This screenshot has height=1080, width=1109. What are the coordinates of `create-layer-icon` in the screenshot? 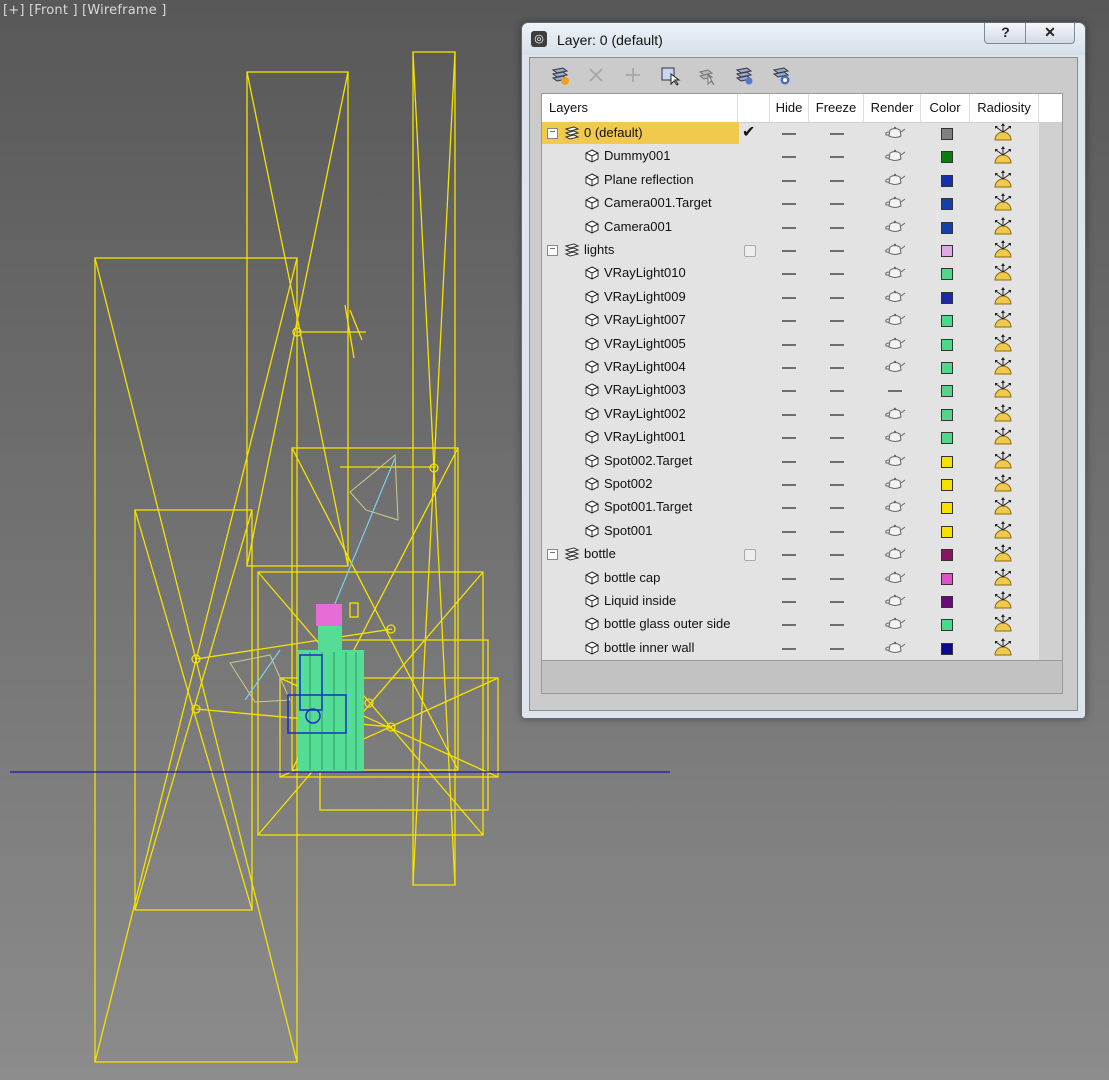 It's located at (560, 75).